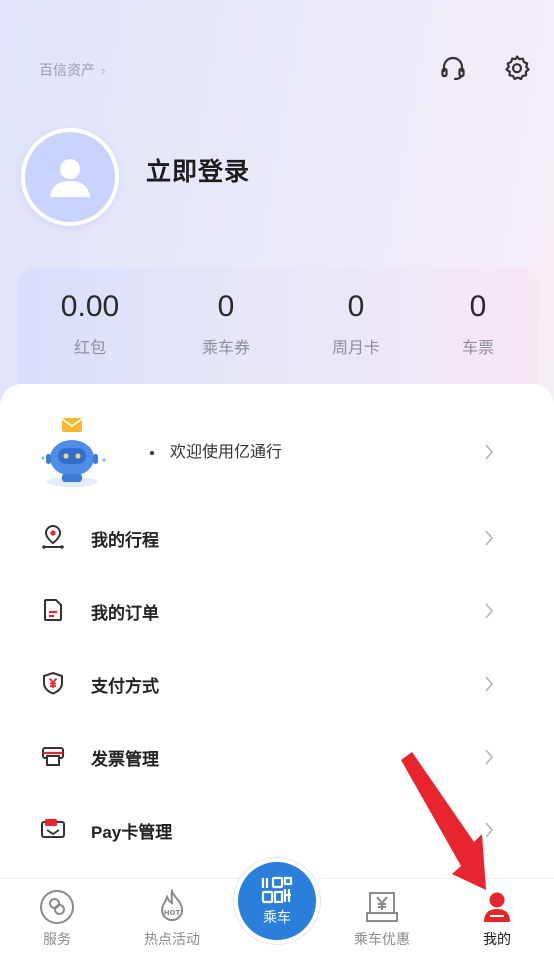  I want to click on welcome-text: 欢迎使用亿通行, so click(216, 450).